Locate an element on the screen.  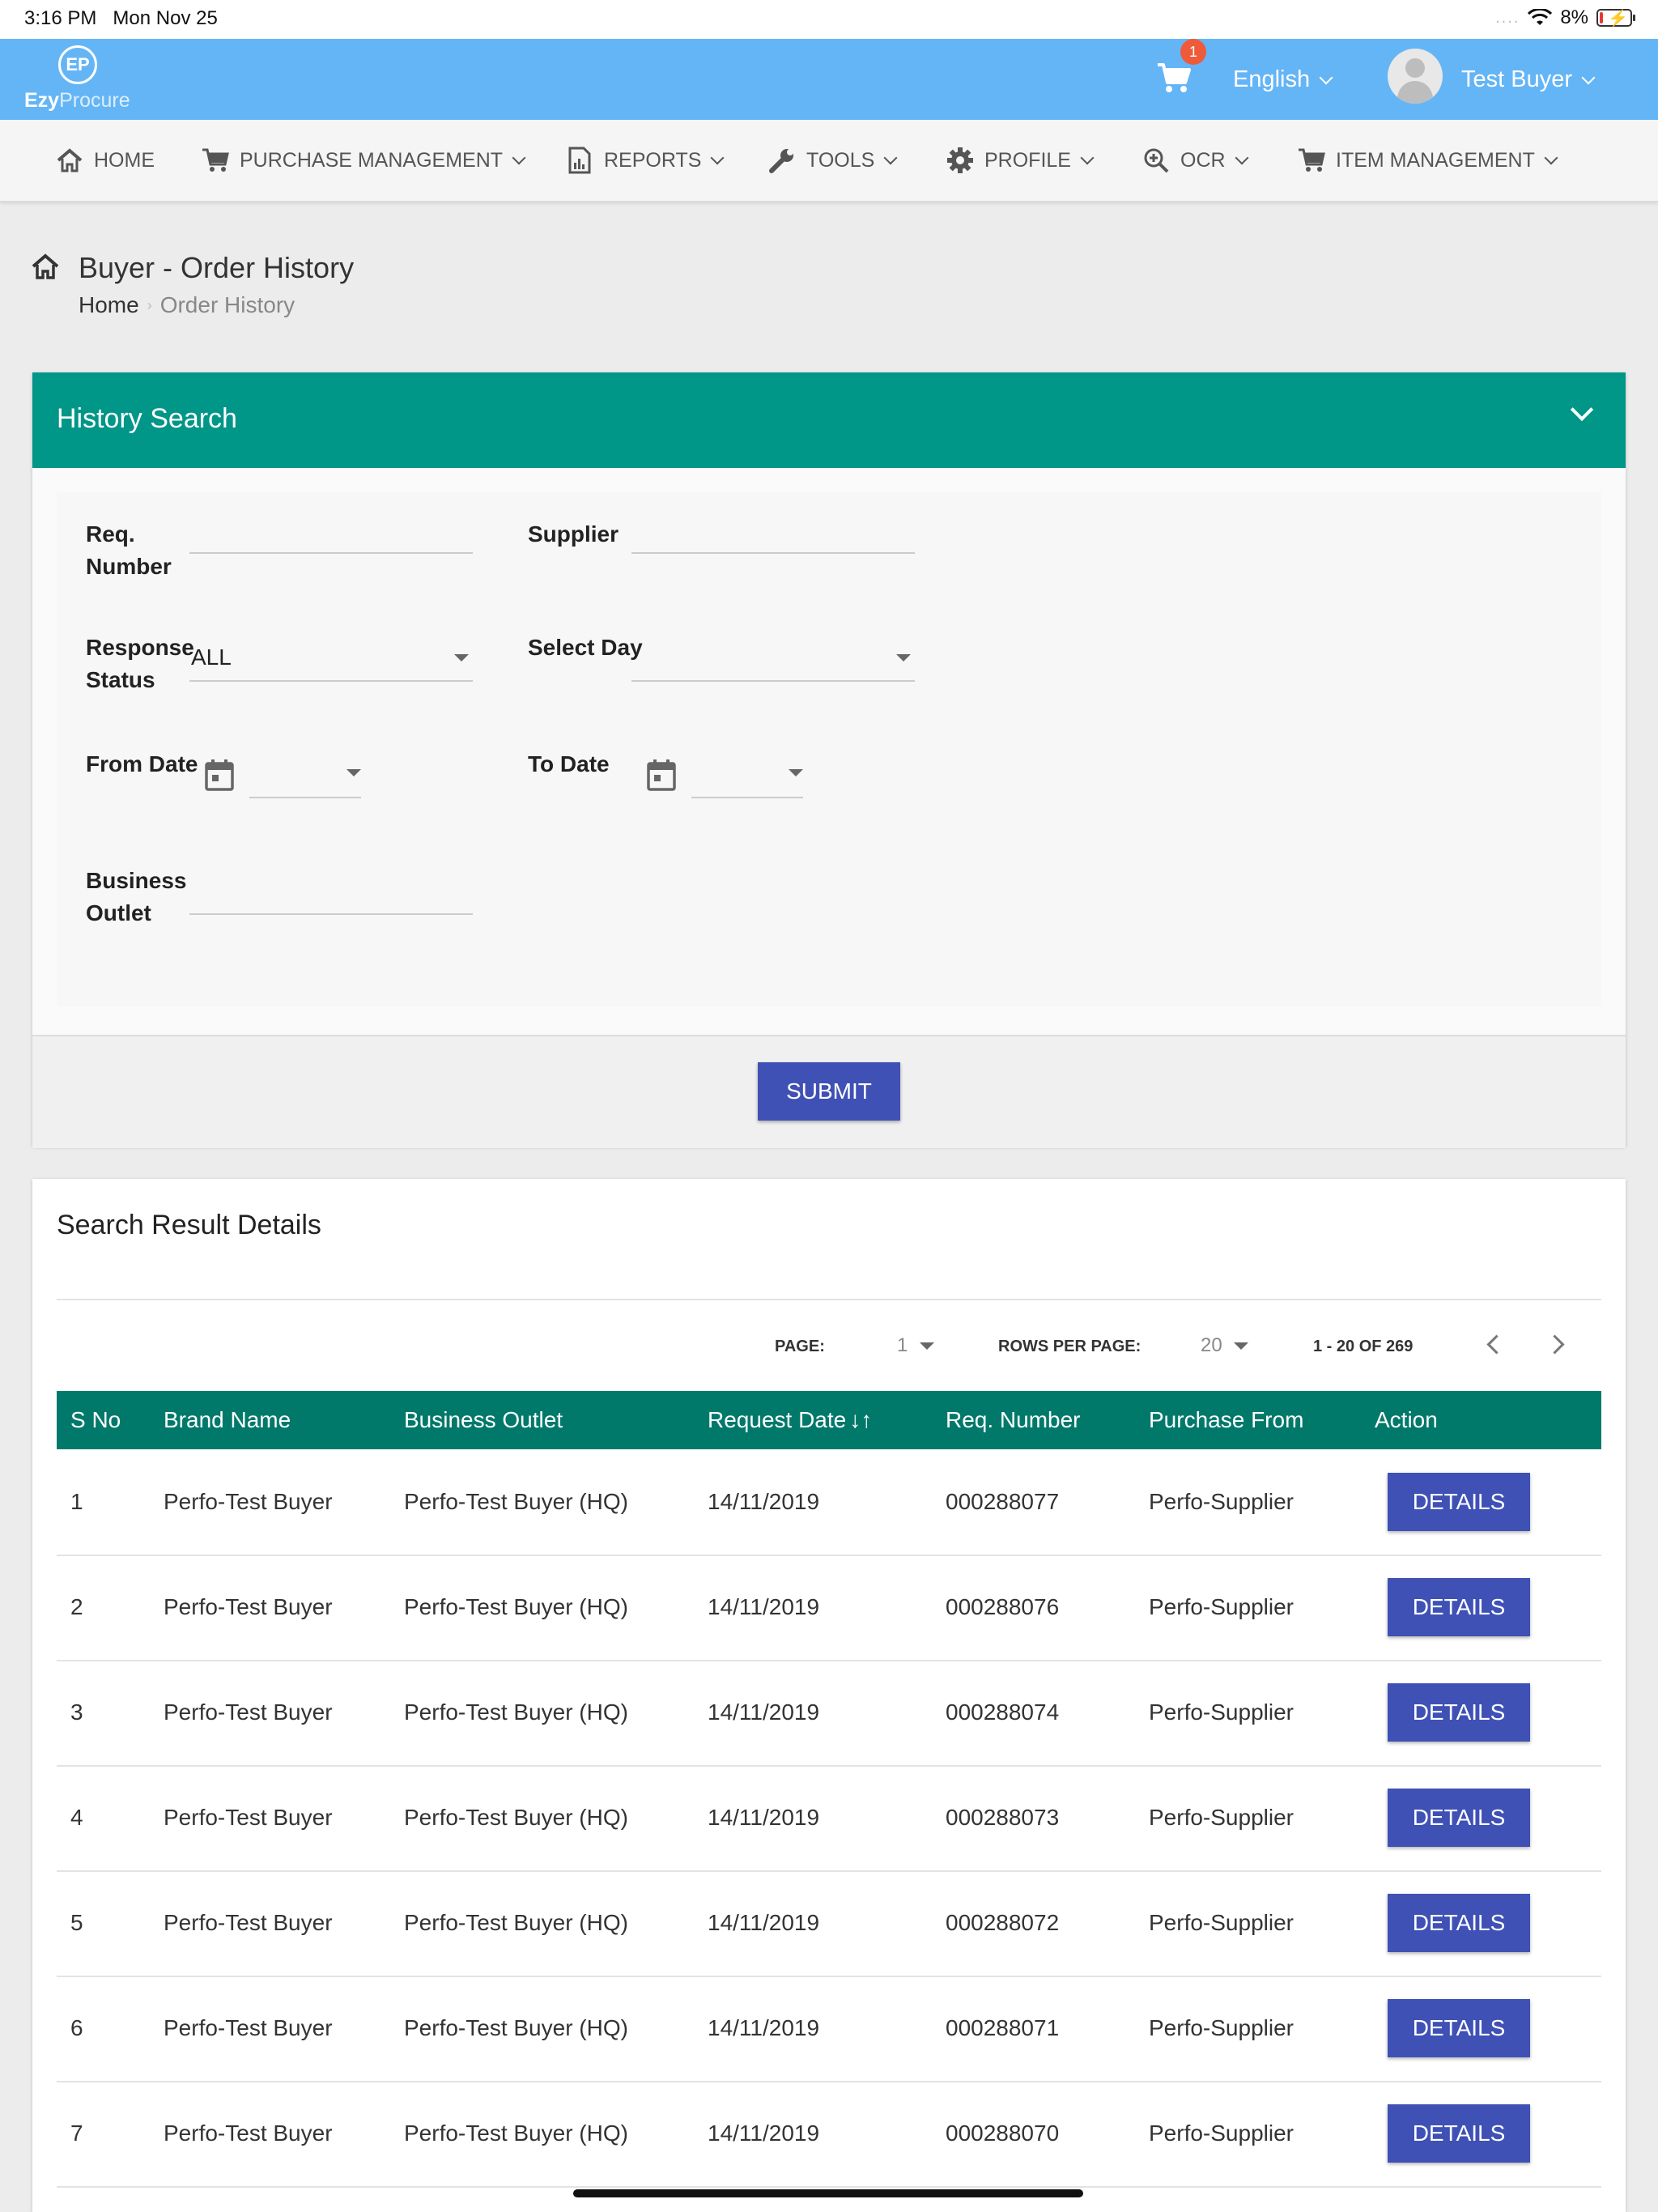
home-indicator is located at coordinates (828, 2193).